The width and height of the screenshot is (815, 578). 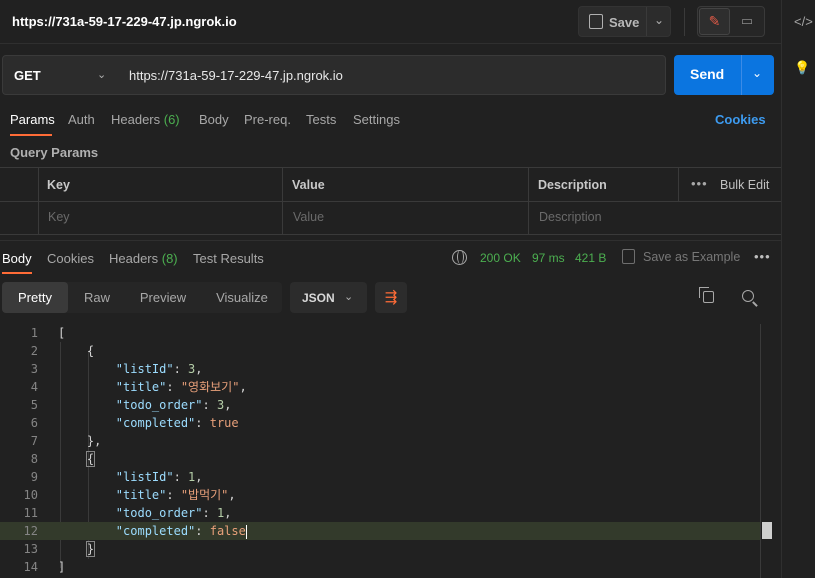 What do you see at coordinates (321, 119) in the screenshot?
I see `tab-tests: Tests` at bounding box center [321, 119].